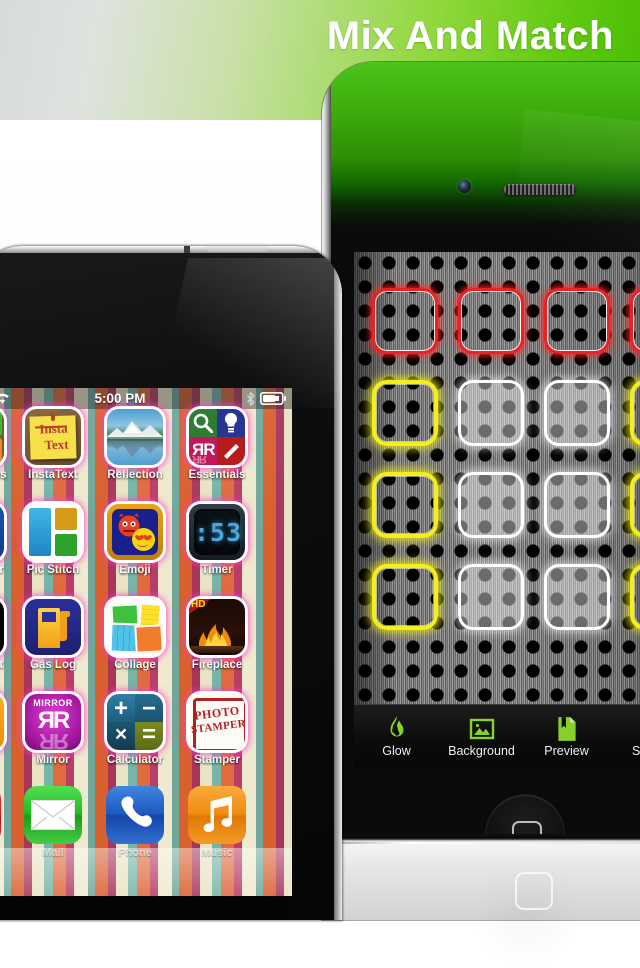 The width and height of the screenshot is (640, 968). What do you see at coordinates (198, 604) in the screenshot?
I see `fireplace-hd-badge: HD` at bounding box center [198, 604].